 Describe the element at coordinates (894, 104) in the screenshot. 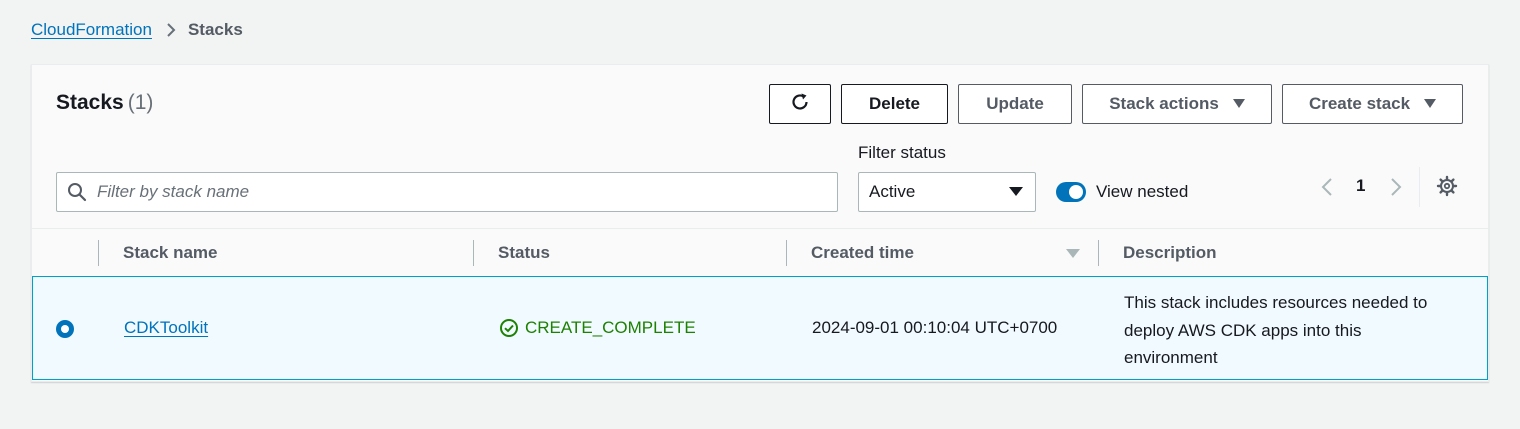

I see `delete-button: Delete` at that location.